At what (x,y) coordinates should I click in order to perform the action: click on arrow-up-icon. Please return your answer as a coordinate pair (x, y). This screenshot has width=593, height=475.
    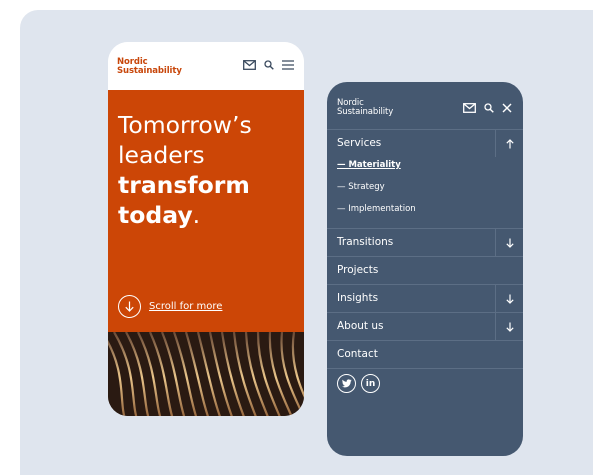
    Looking at the image, I should click on (509, 143).